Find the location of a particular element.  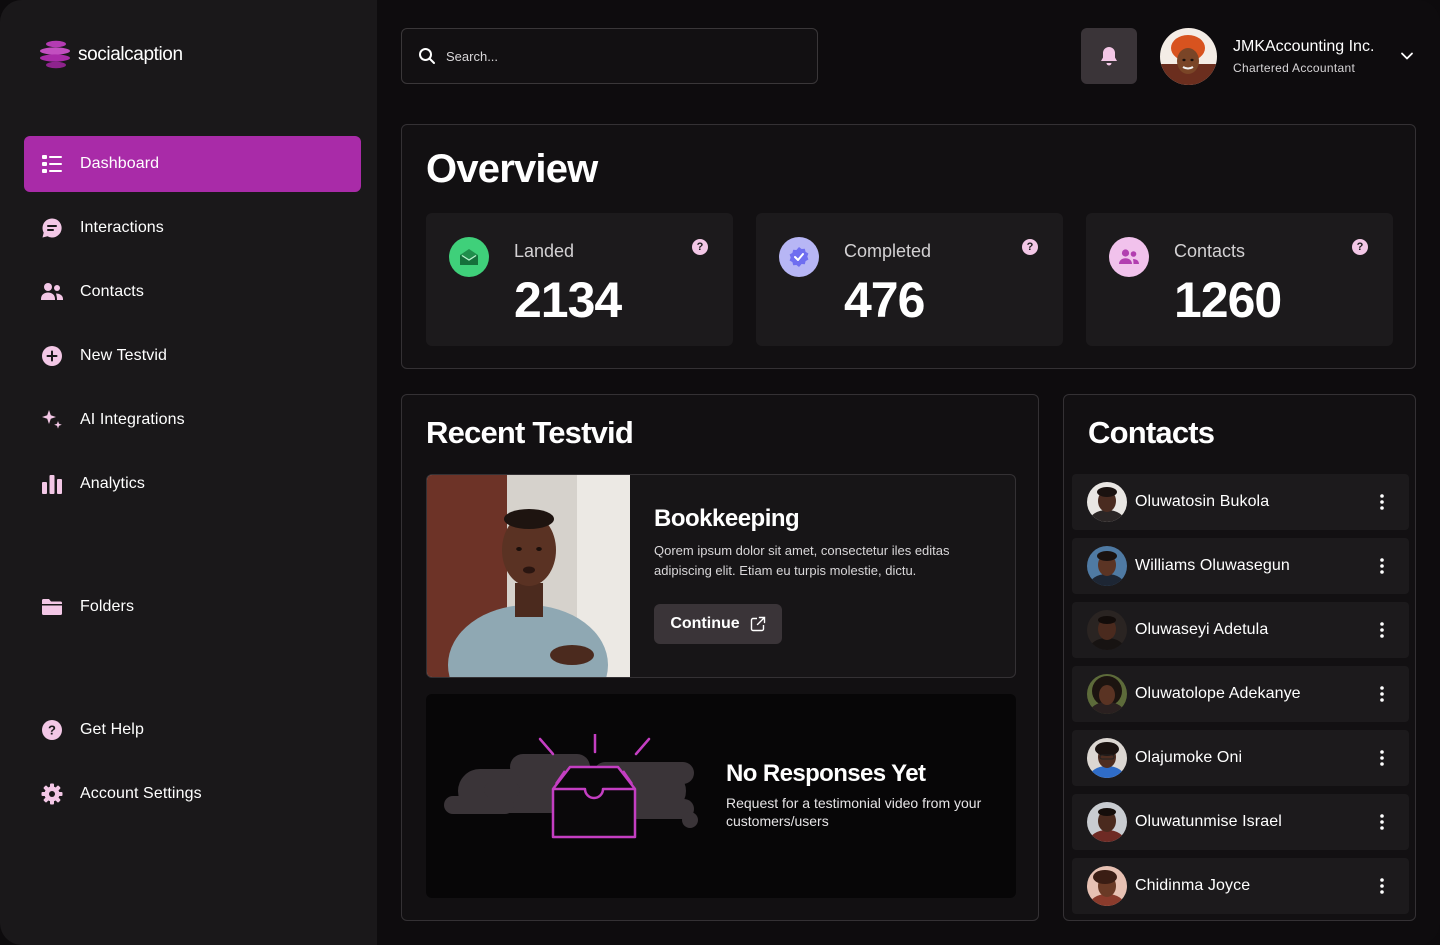

sidebar-item-folders: Folders is located at coordinates (192, 607).